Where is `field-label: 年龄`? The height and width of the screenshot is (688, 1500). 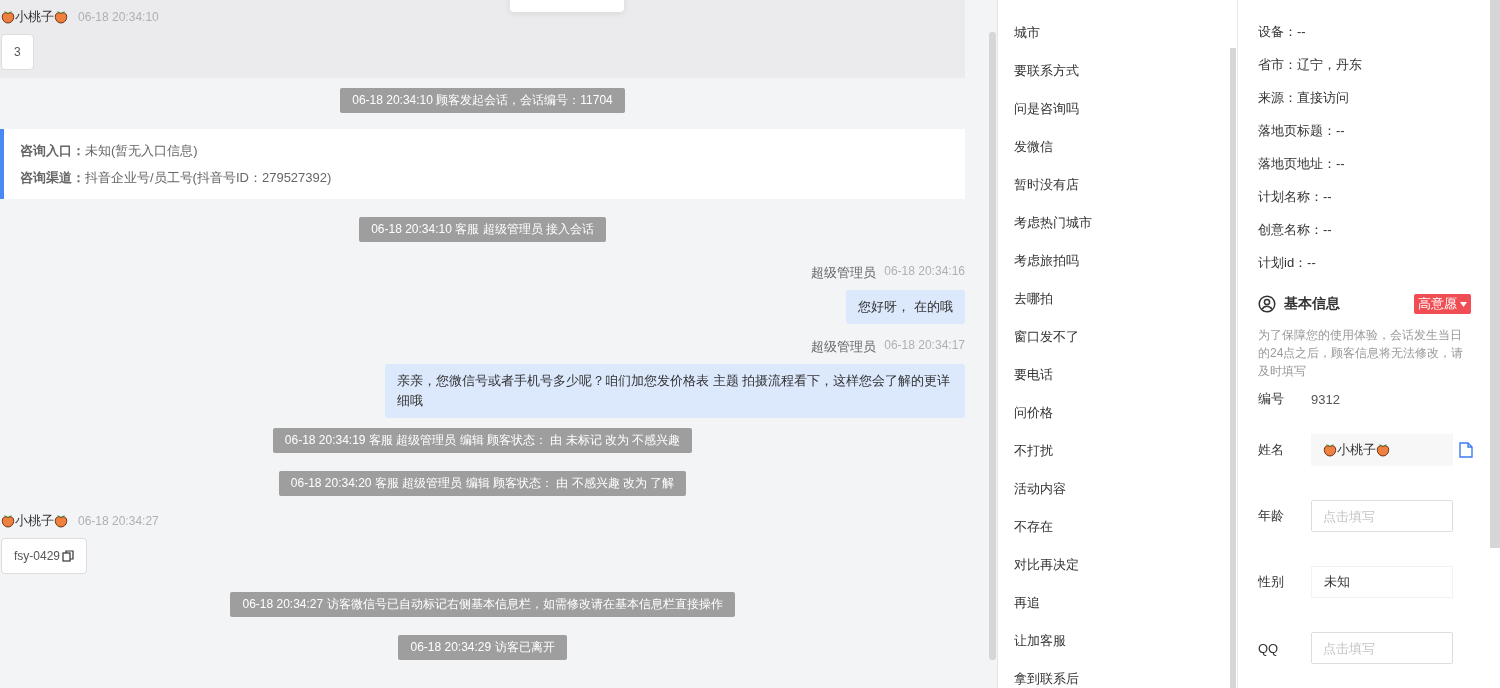 field-label: 年龄 is located at coordinates (1271, 516).